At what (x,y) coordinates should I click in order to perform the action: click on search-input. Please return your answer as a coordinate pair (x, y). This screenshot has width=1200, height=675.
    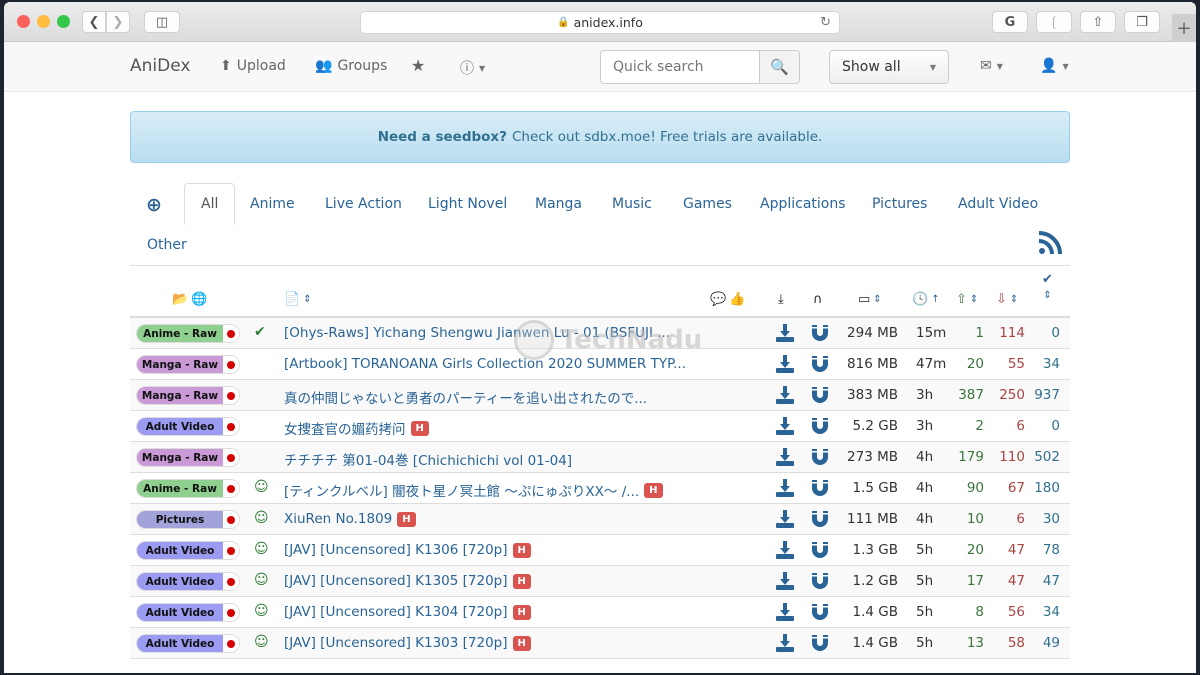
    Looking at the image, I should click on (680, 67).